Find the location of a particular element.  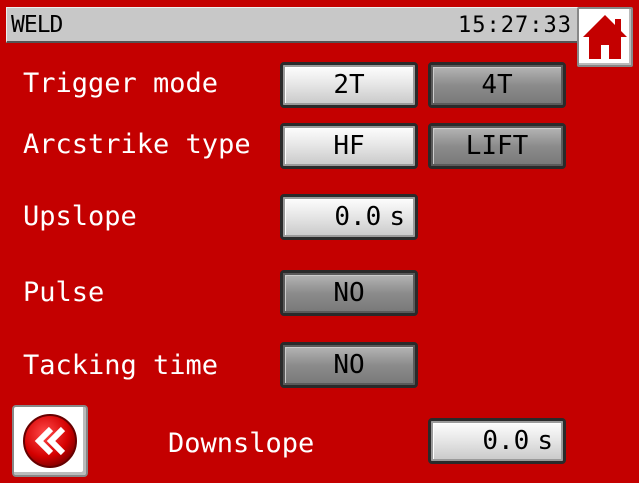

arcstrike-type-label: Arcstrike type is located at coordinates (137, 144).